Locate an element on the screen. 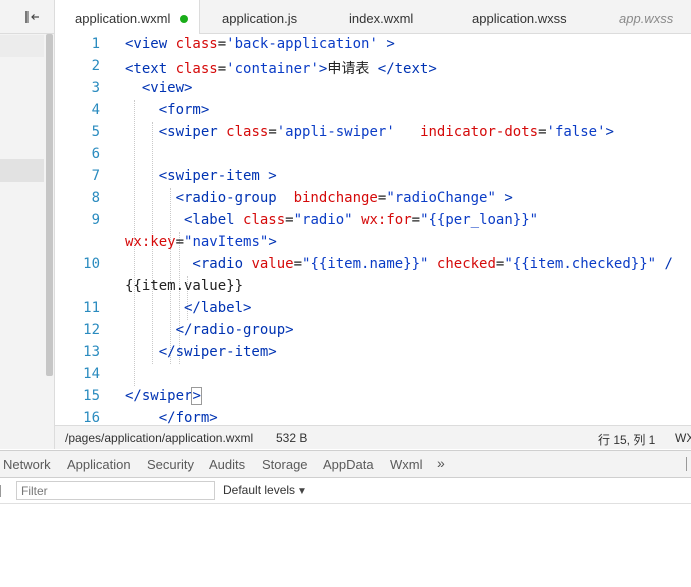 The height and width of the screenshot is (587, 691). code-token-tag: <text is located at coordinates (150, 69).